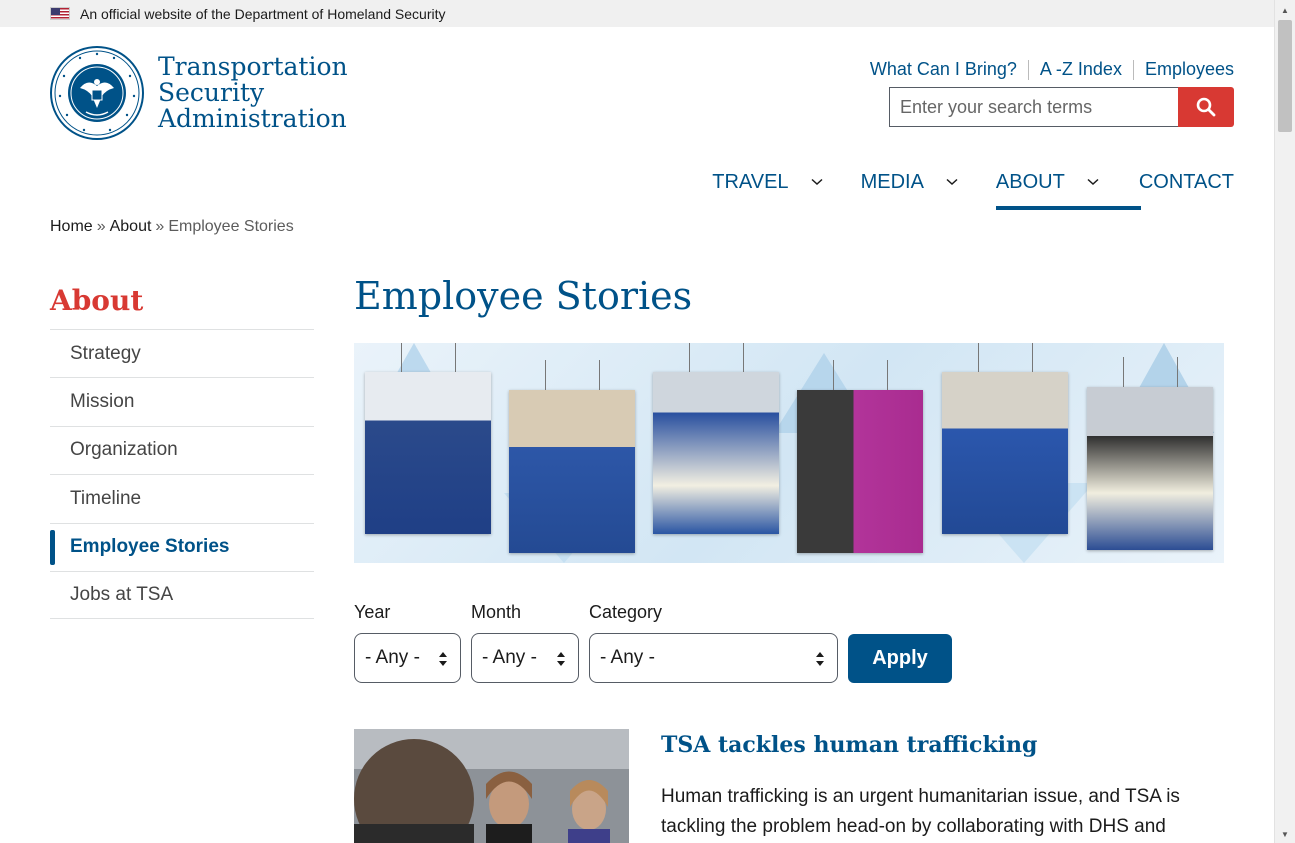  I want to click on year-select: - Any -, so click(407, 658).